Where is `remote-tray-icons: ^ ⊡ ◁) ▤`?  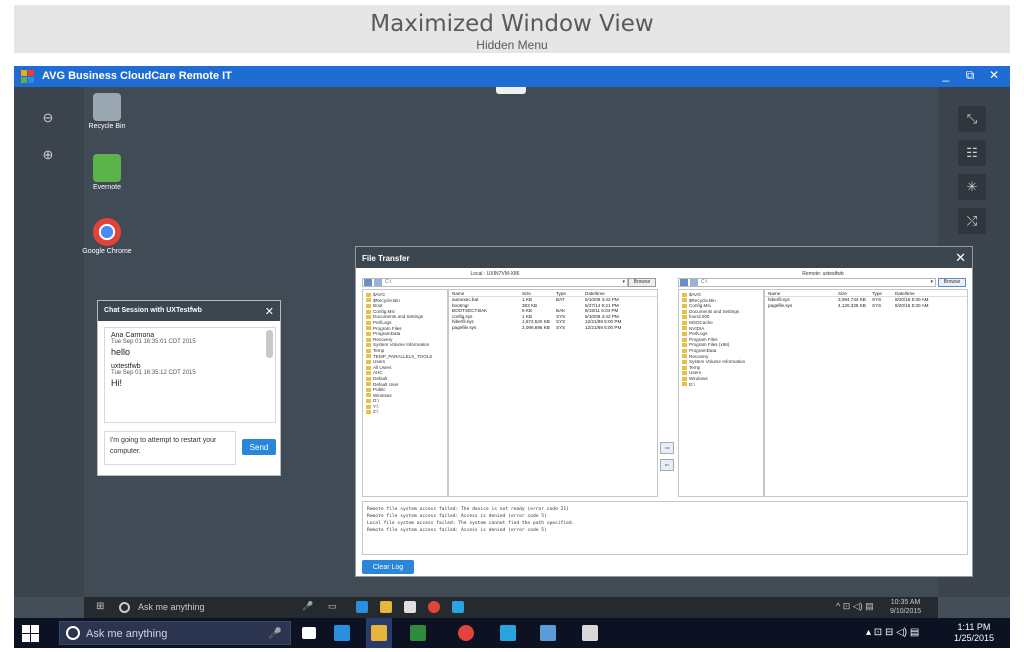
remote-tray-icons: ^ ⊡ ◁) ▤ is located at coordinates (855, 606).